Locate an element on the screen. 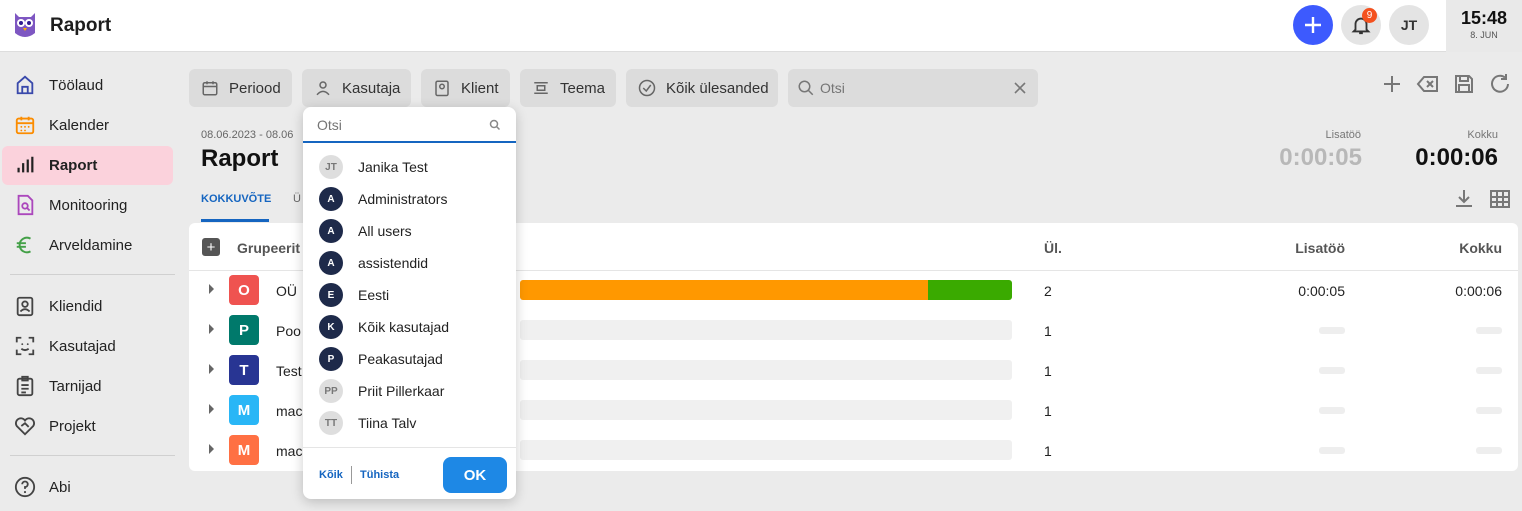  option-avatar: P is located at coordinates (331, 359).